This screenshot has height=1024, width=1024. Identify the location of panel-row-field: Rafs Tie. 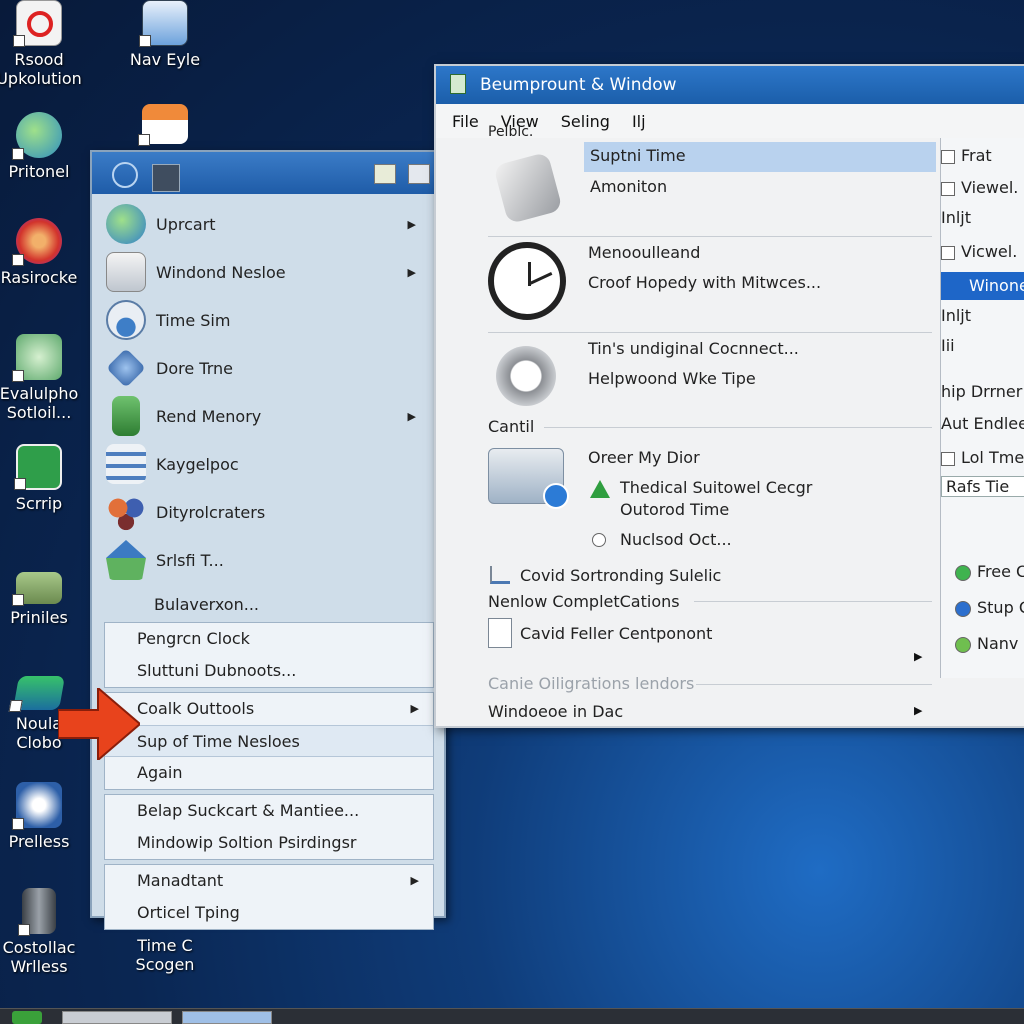
(982, 486).